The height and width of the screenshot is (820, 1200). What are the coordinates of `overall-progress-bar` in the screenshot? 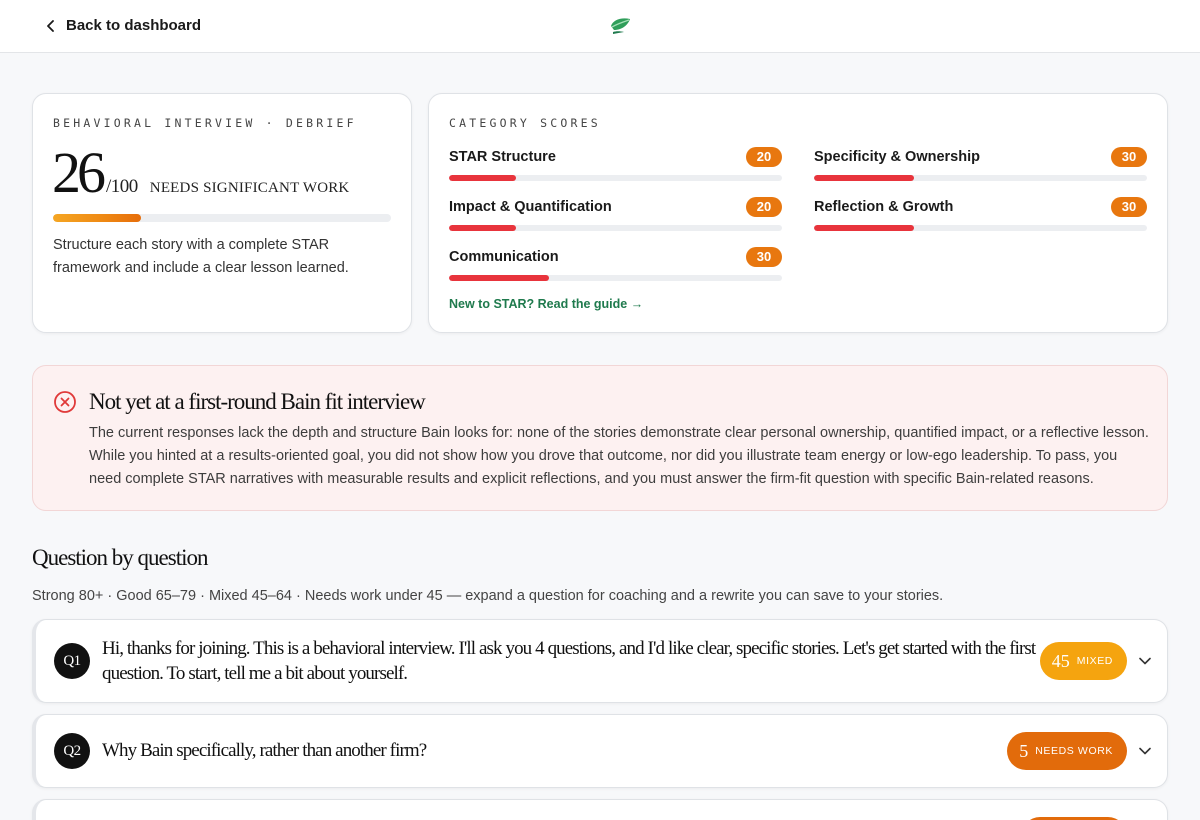 It's located at (222, 218).